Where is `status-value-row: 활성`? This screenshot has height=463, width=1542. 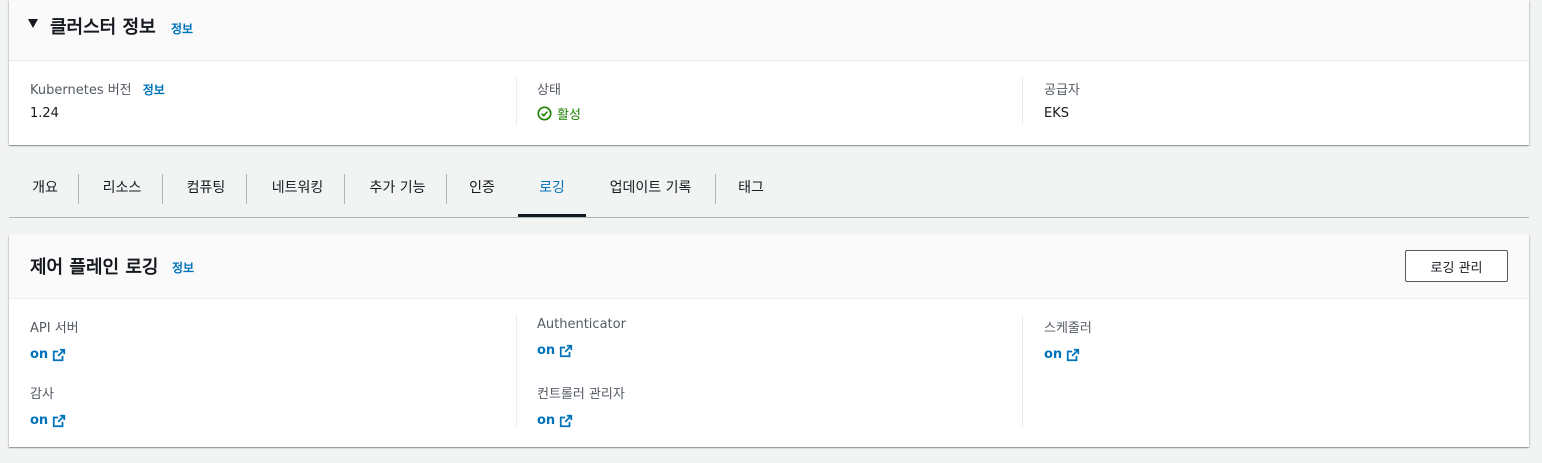 status-value-row: 활성 is located at coordinates (559, 113).